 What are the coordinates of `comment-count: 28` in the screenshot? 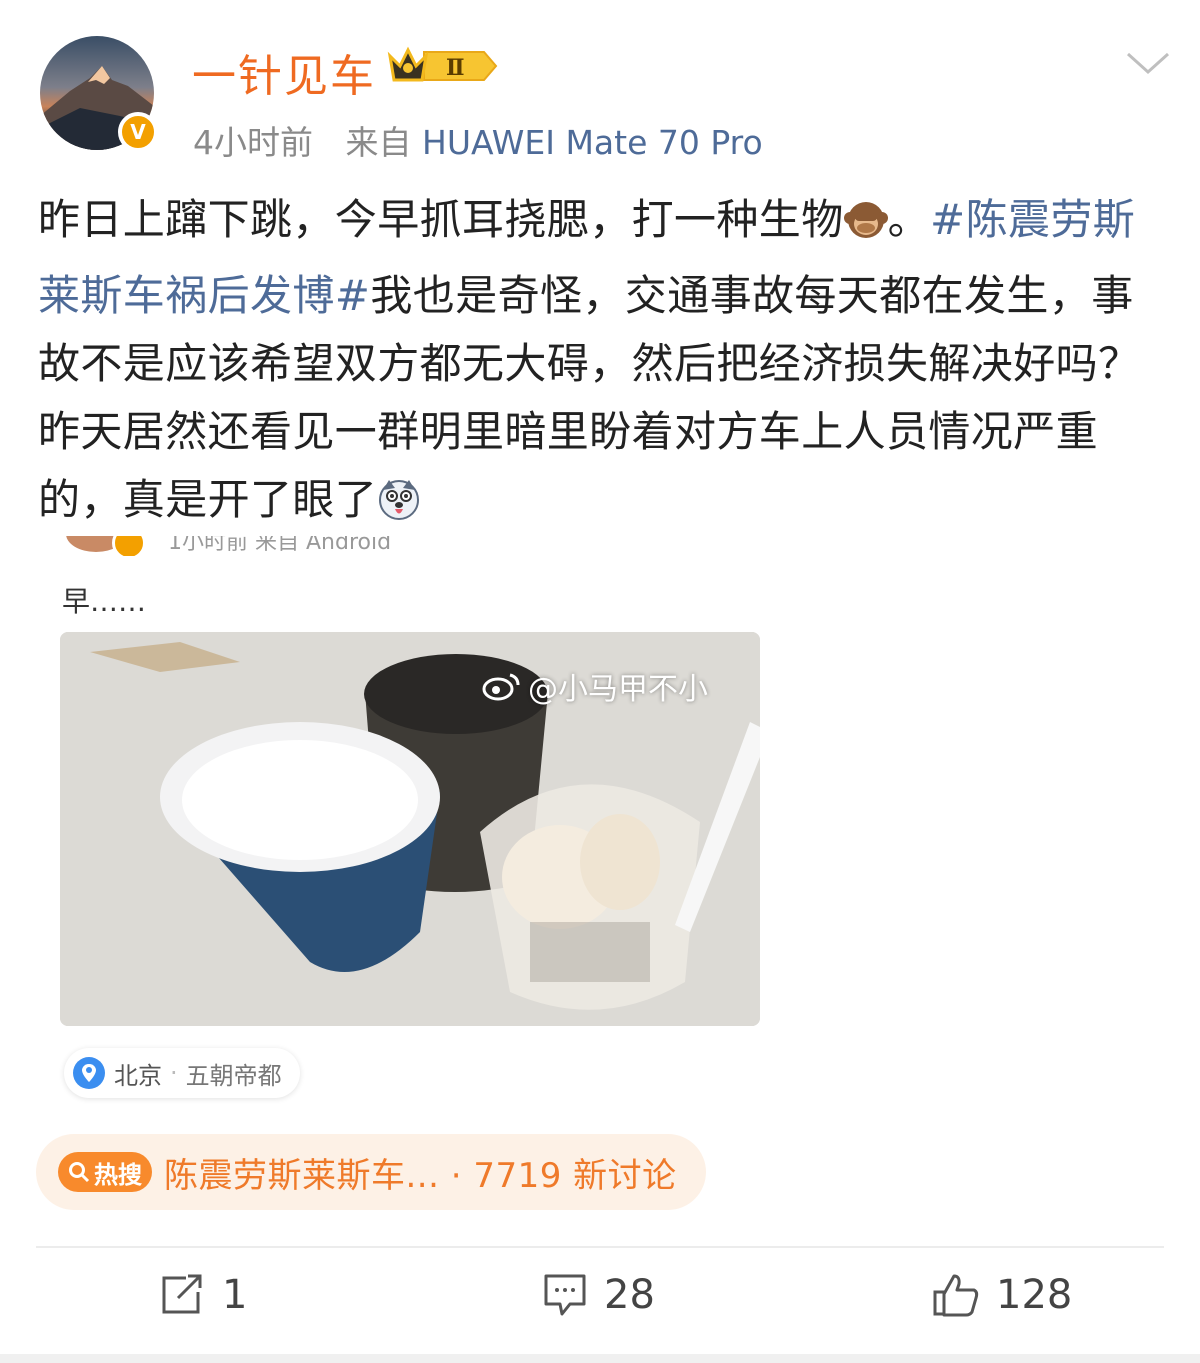 It's located at (629, 1295).